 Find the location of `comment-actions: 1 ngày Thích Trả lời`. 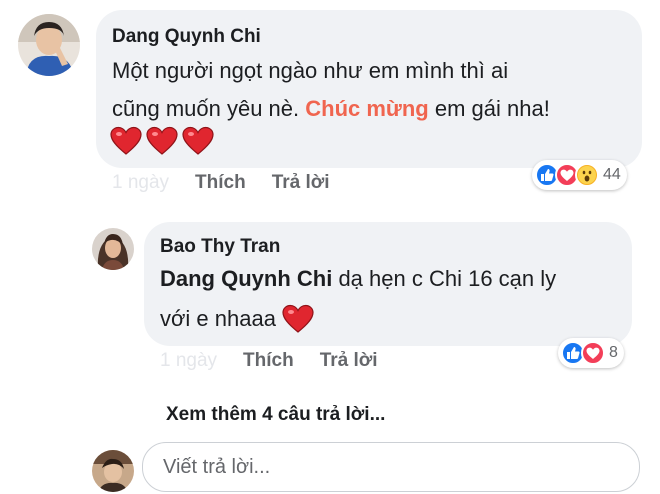

comment-actions: 1 ngày Thích Trả lời is located at coordinates (221, 183).